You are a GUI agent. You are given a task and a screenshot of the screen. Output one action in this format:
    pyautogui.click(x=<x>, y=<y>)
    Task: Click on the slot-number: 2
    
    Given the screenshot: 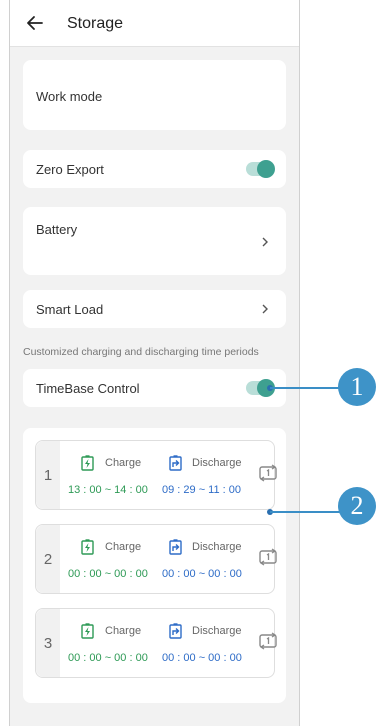 What is the action you would take?
    pyautogui.click(x=48, y=559)
    